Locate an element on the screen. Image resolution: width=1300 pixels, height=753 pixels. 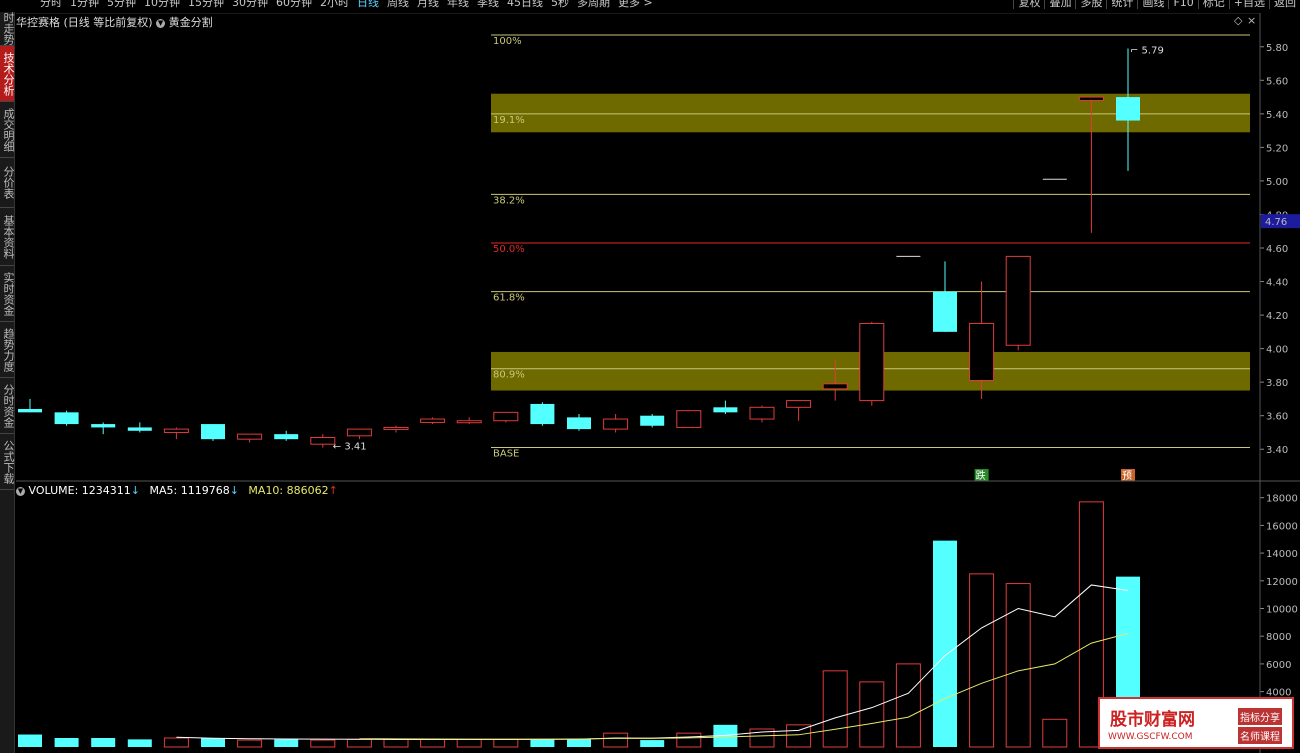
price-tick-label-4: 5.00 is located at coordinates (1277, 182).